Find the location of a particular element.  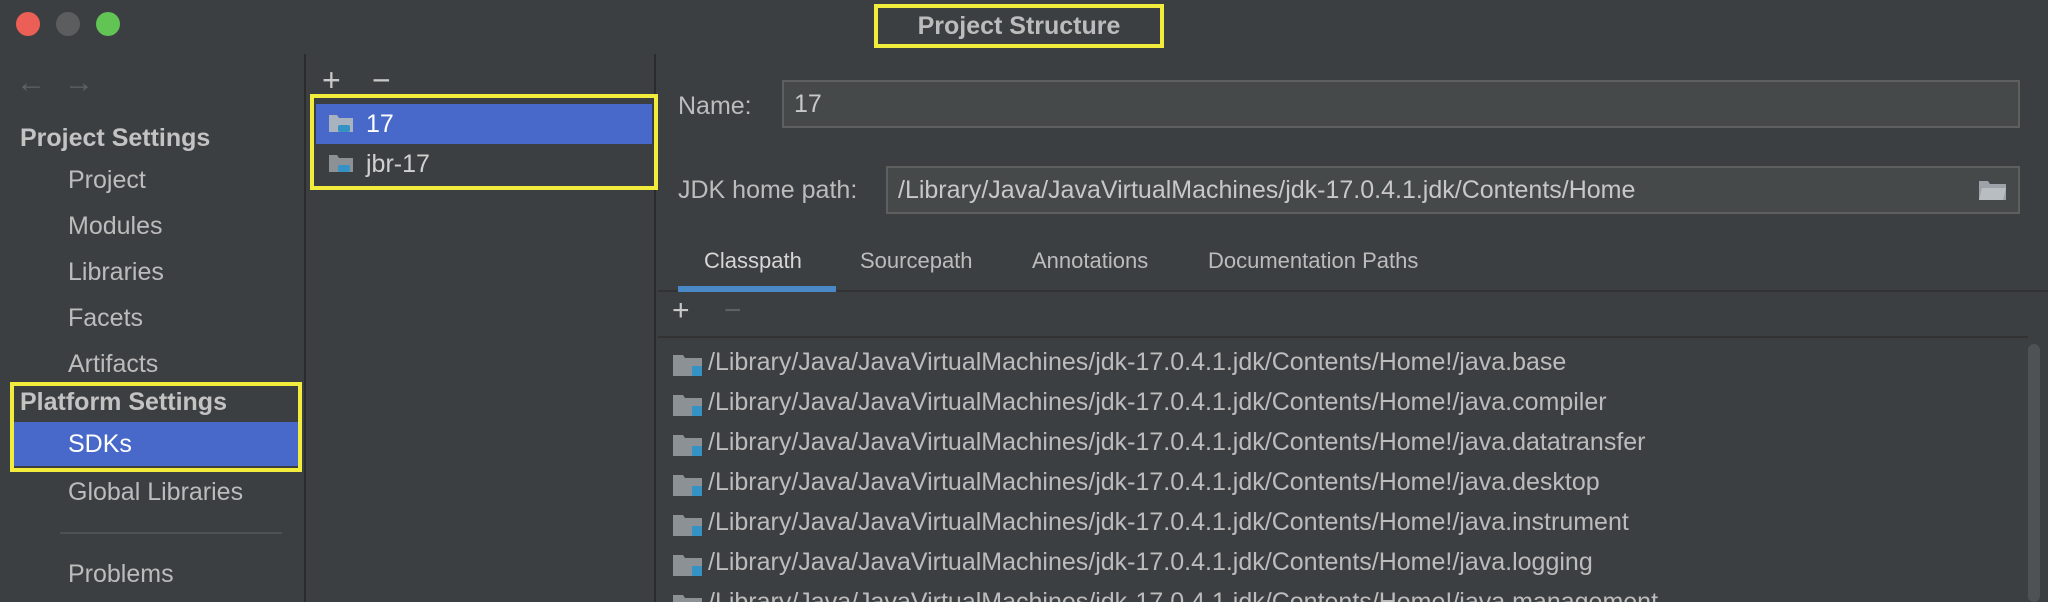

close-window-button is located at coordinates (28, 24).